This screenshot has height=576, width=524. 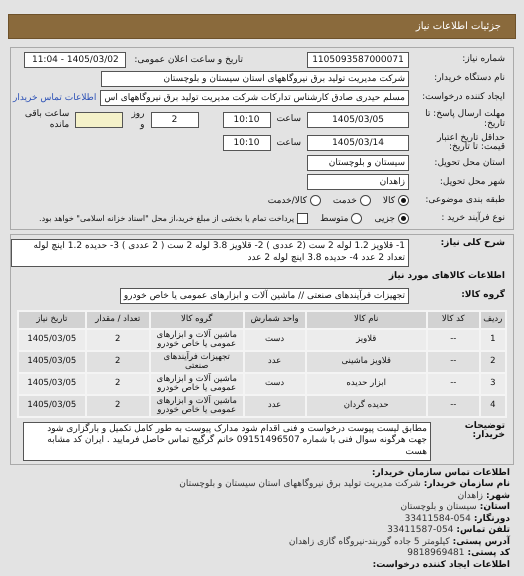 I want to click on table-cell: عدد, so click(x=275, y=405).